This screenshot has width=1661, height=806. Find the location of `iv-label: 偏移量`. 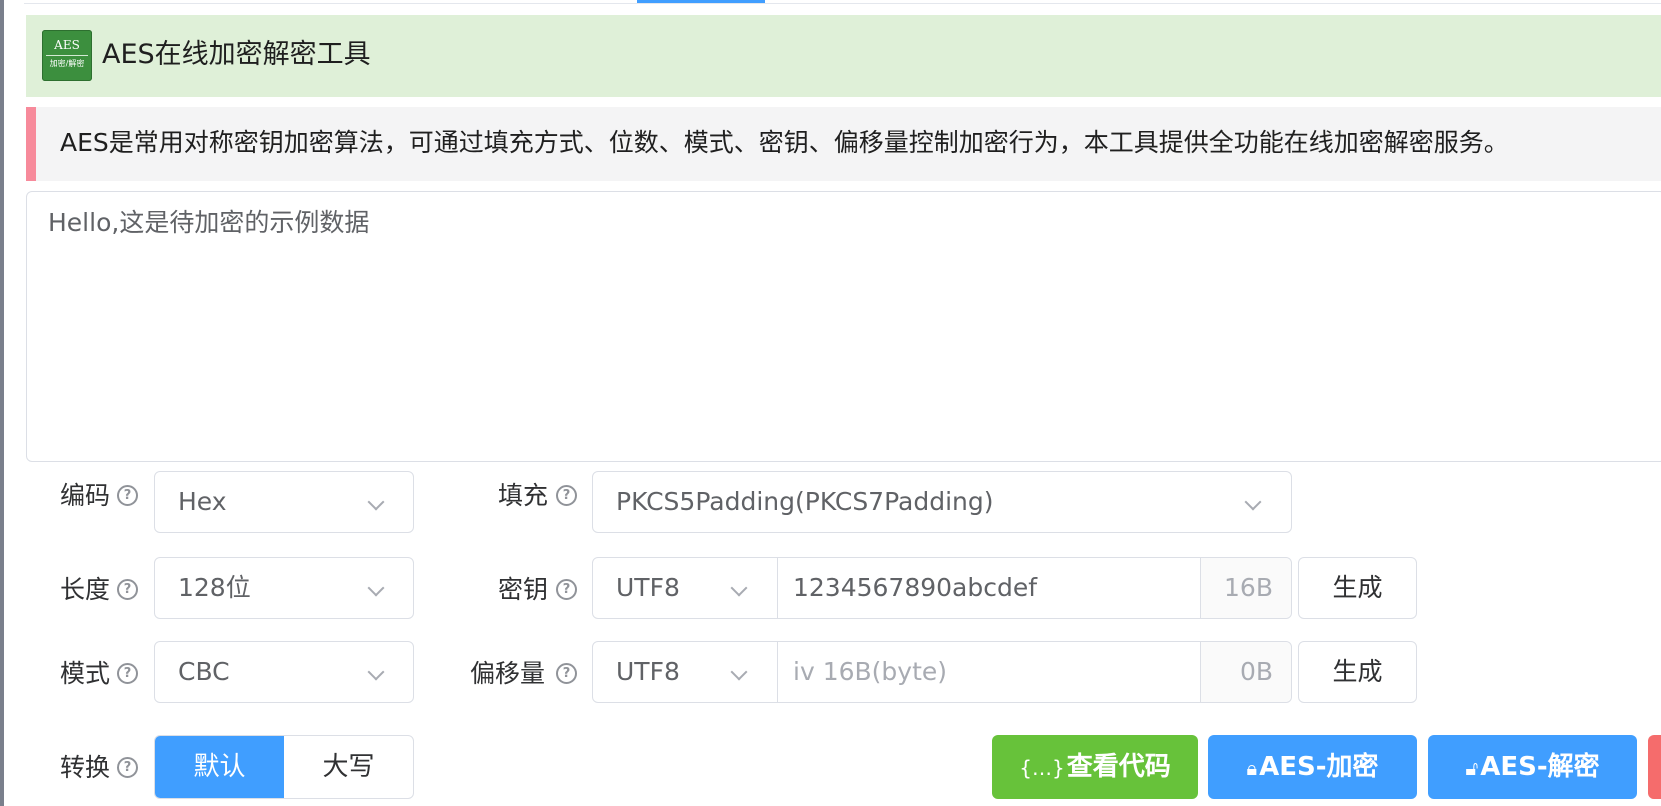

iv-label: 偏移量 is located at coordinates (508, 673).